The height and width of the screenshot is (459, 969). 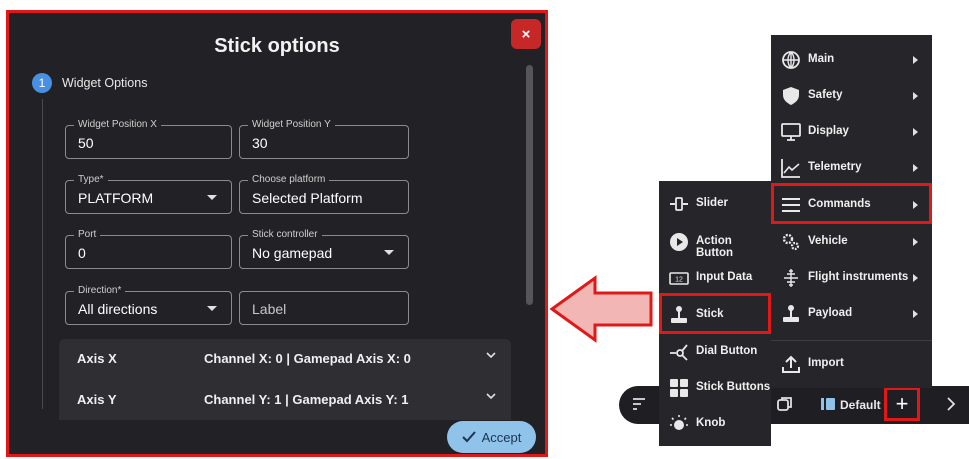 What do you see at coordinates (851, 59) in the screenshot?
I see `menu-item-main: Main` at bounding box center [851, 59].